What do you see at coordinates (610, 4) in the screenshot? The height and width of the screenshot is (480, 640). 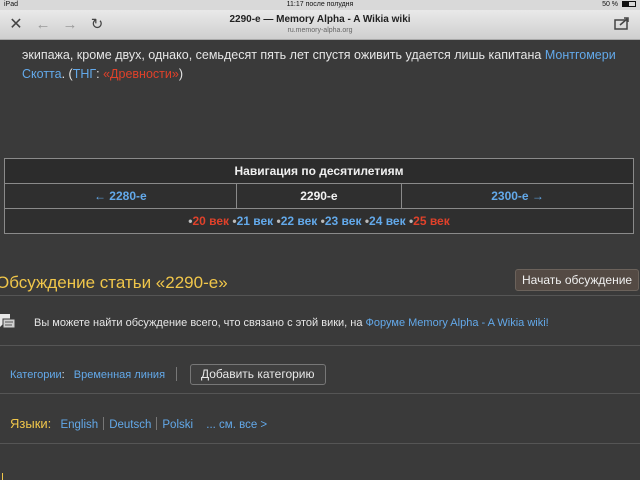 I see `battery-percent: 50 %` at bounding box center [610, 4].